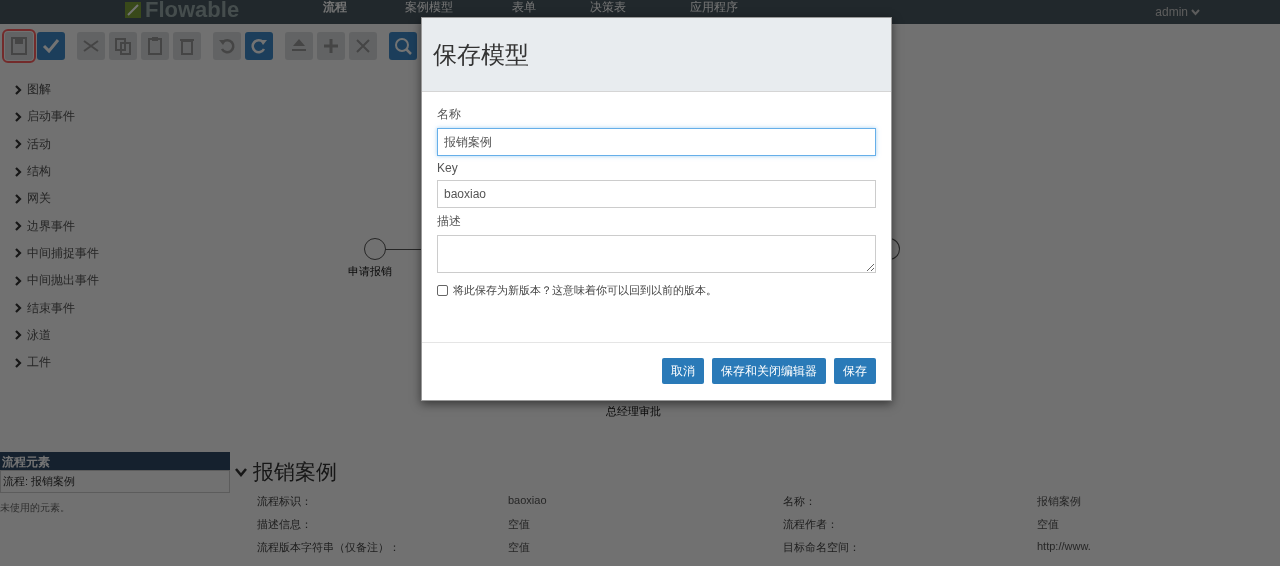 The image size is (1280, 566). What do you see at coordinates (528, 501) in the screenshot?
I see `property-value: baoxiao` at bounding box center [528, 501].